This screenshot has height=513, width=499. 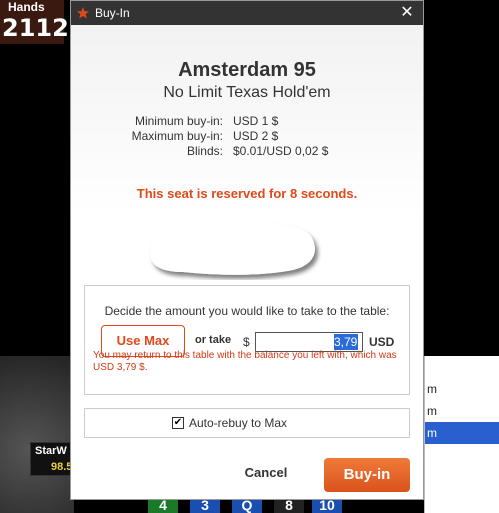 What do you see at coordinates (256, 121) in the screenshot?
I see `min-buyin-value: USD 1 $` at bounding box center [256, 121].